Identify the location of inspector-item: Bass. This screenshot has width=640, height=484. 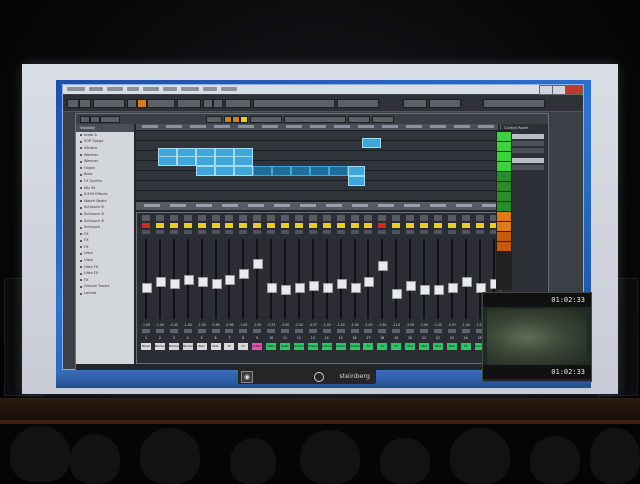
(105, 175).